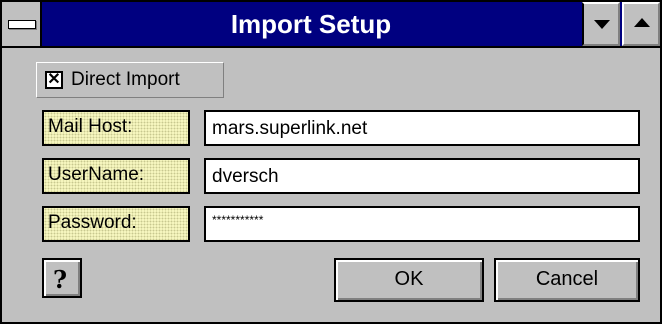 The image size is (662, 324). Describe the element at coordinates (409, 280) in the screenshot. I see `ok-button: OK` at that location.